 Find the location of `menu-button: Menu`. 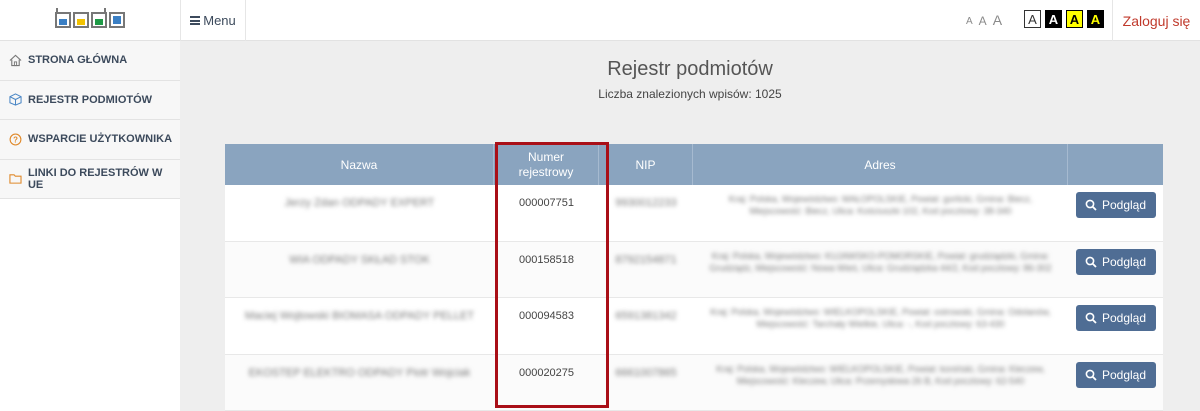

menu-button: Menu is located at coordinates (213, 20).